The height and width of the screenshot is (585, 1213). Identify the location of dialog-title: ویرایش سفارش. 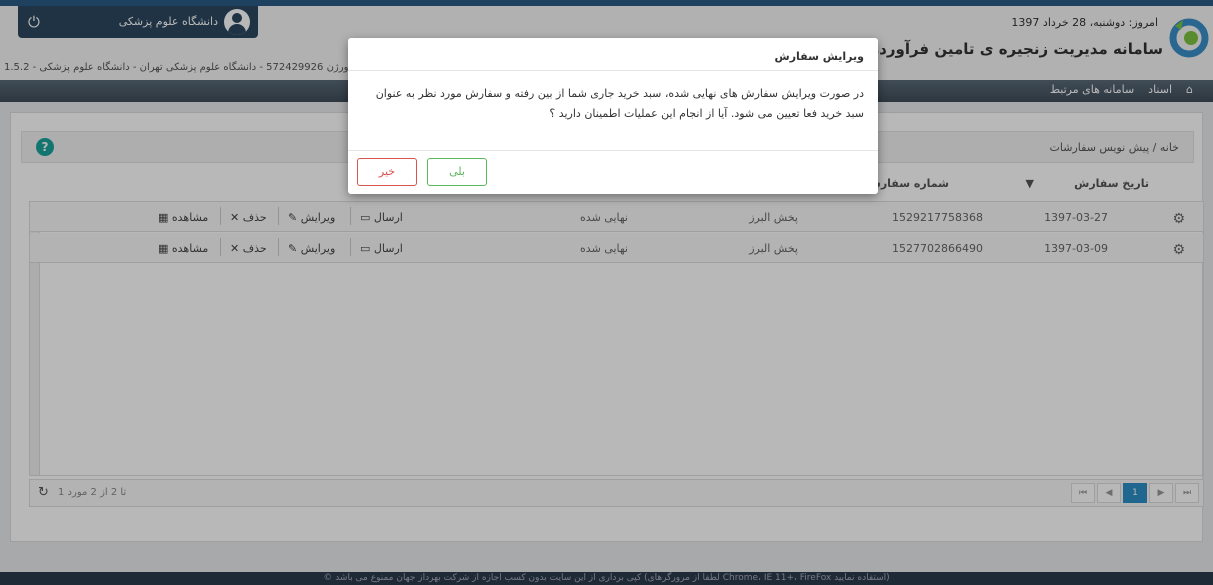
(819, 56).